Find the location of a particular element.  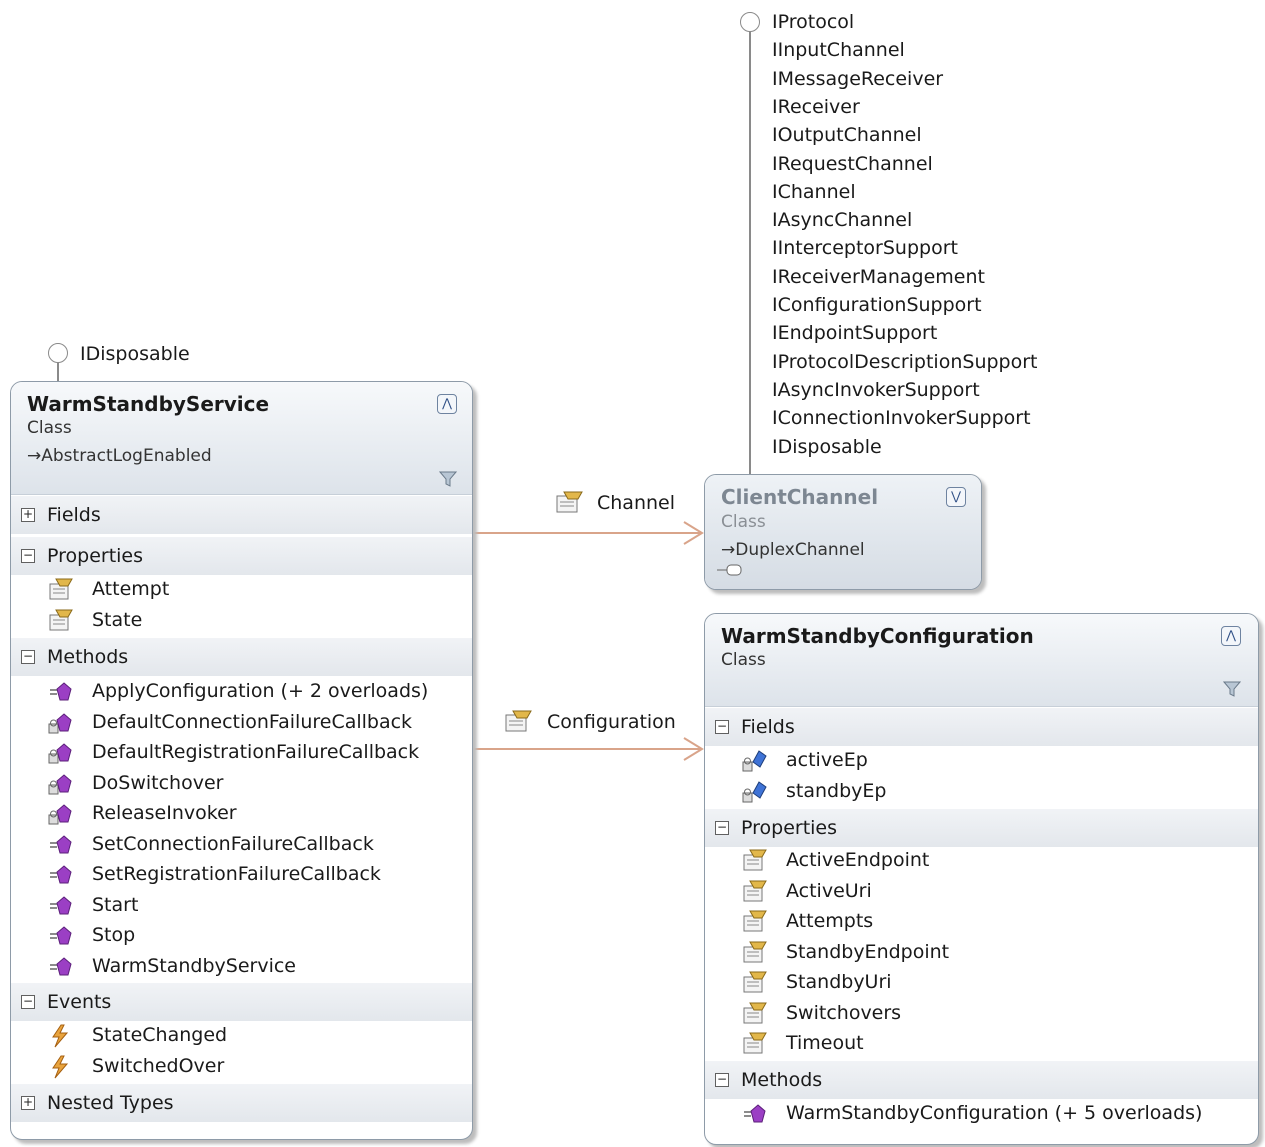

nested-types-section-header: + Nested Types is located at coordinates (241, 1102).